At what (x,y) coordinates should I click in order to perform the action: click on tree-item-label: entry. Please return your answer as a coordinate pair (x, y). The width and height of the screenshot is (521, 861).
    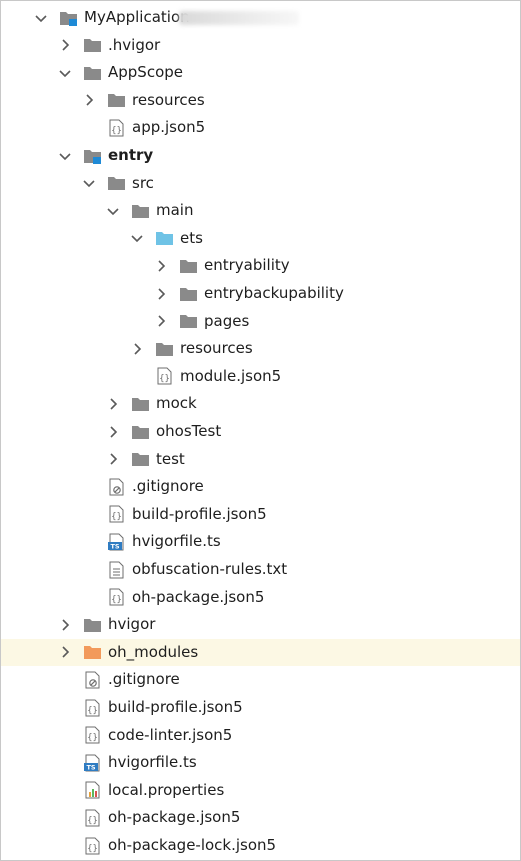
    Looking at the image, I should click on (131, 155).